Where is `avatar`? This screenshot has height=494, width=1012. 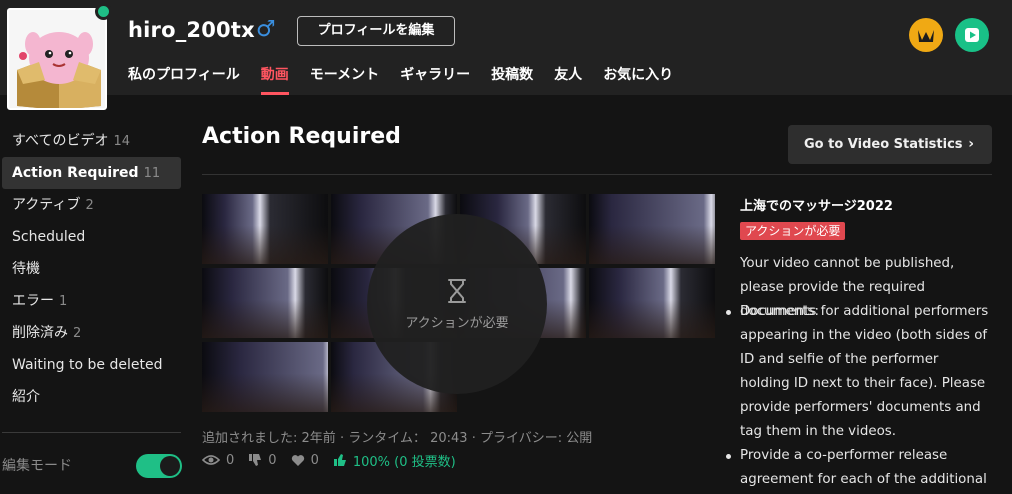
avatar is located at coordinates (57, 59).